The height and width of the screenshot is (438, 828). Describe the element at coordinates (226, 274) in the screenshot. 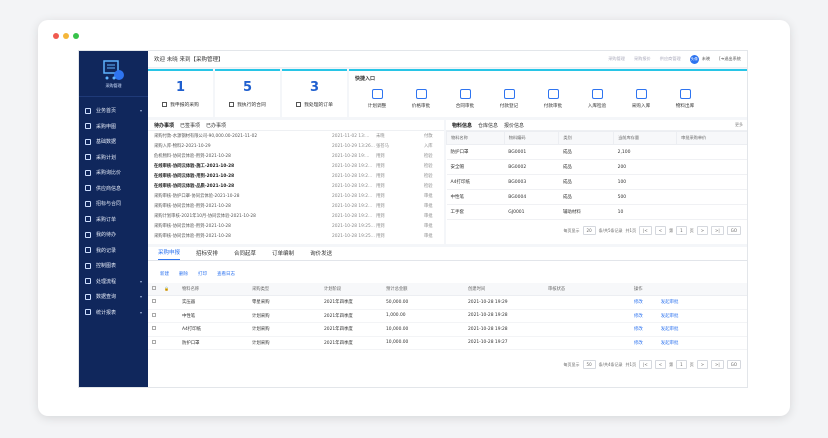

I see `action-button: 查看日志` at that location.